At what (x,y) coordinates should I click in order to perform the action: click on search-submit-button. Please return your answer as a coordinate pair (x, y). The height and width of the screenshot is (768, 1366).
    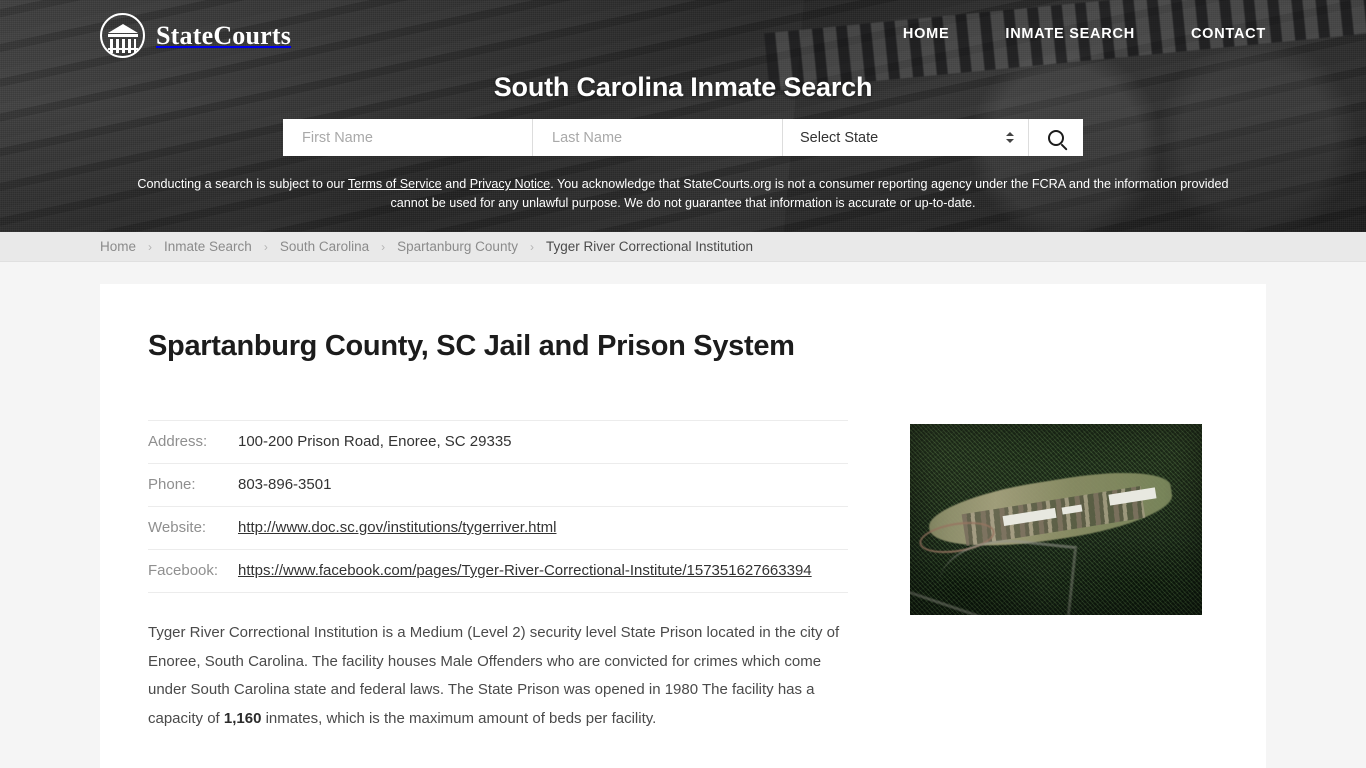
    Looking at the image, I should click on (1056, 137).